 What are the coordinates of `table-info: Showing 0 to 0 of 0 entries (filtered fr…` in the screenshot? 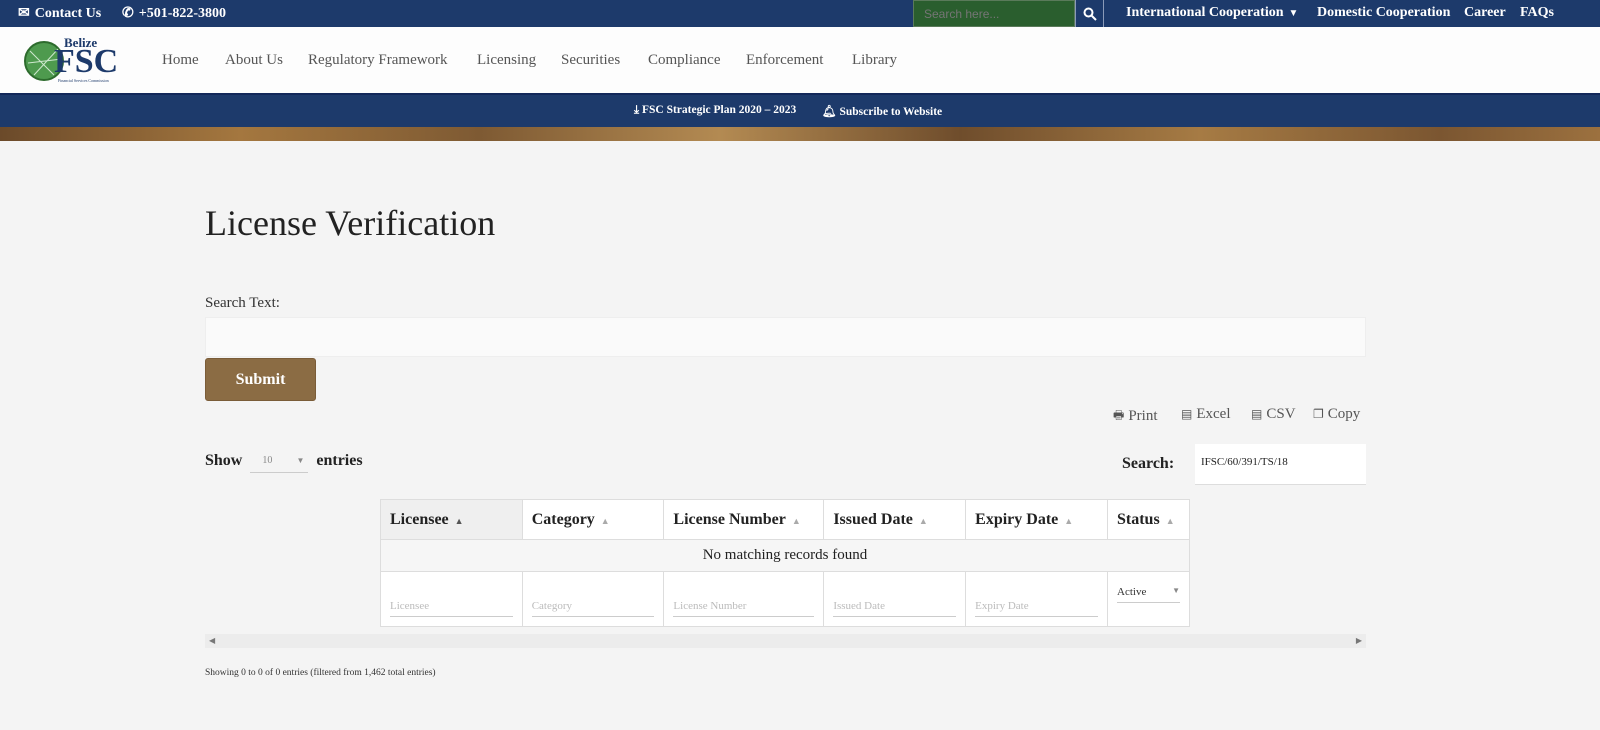 It's located at (320, 673).